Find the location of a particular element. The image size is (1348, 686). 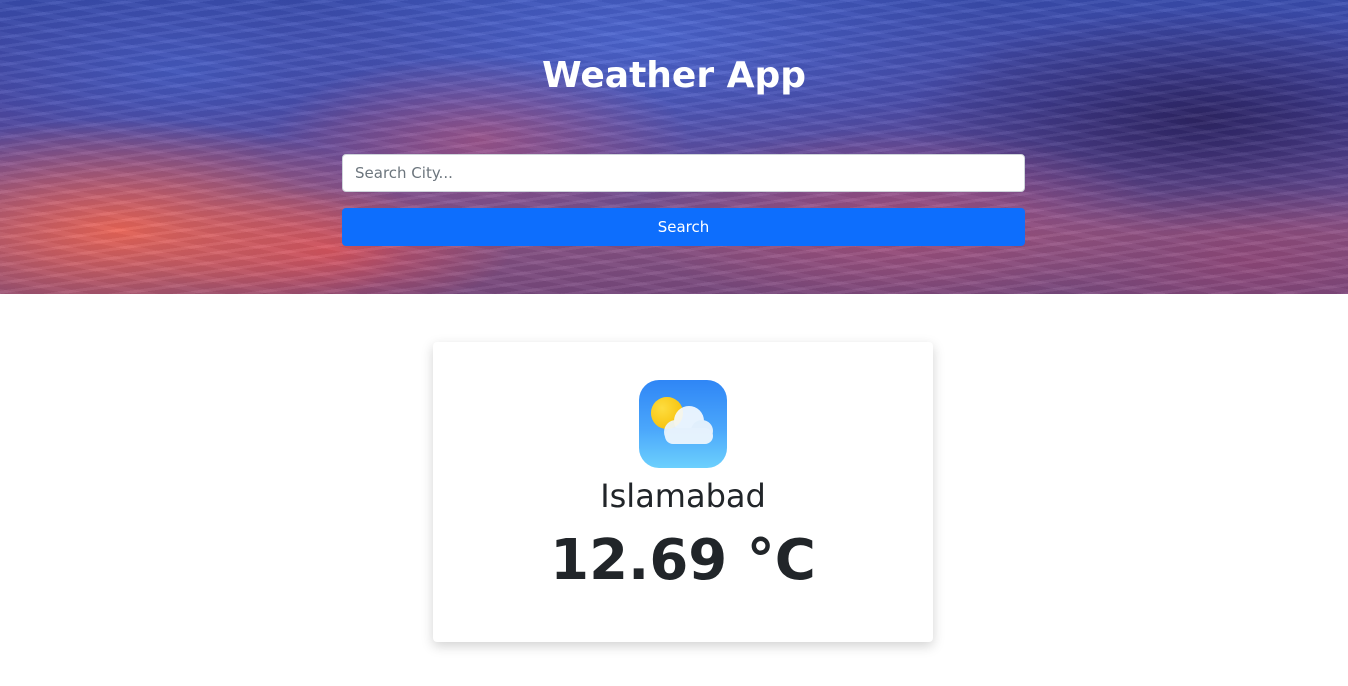

partly-cloudy-icon is located at coordinates (683, 424).